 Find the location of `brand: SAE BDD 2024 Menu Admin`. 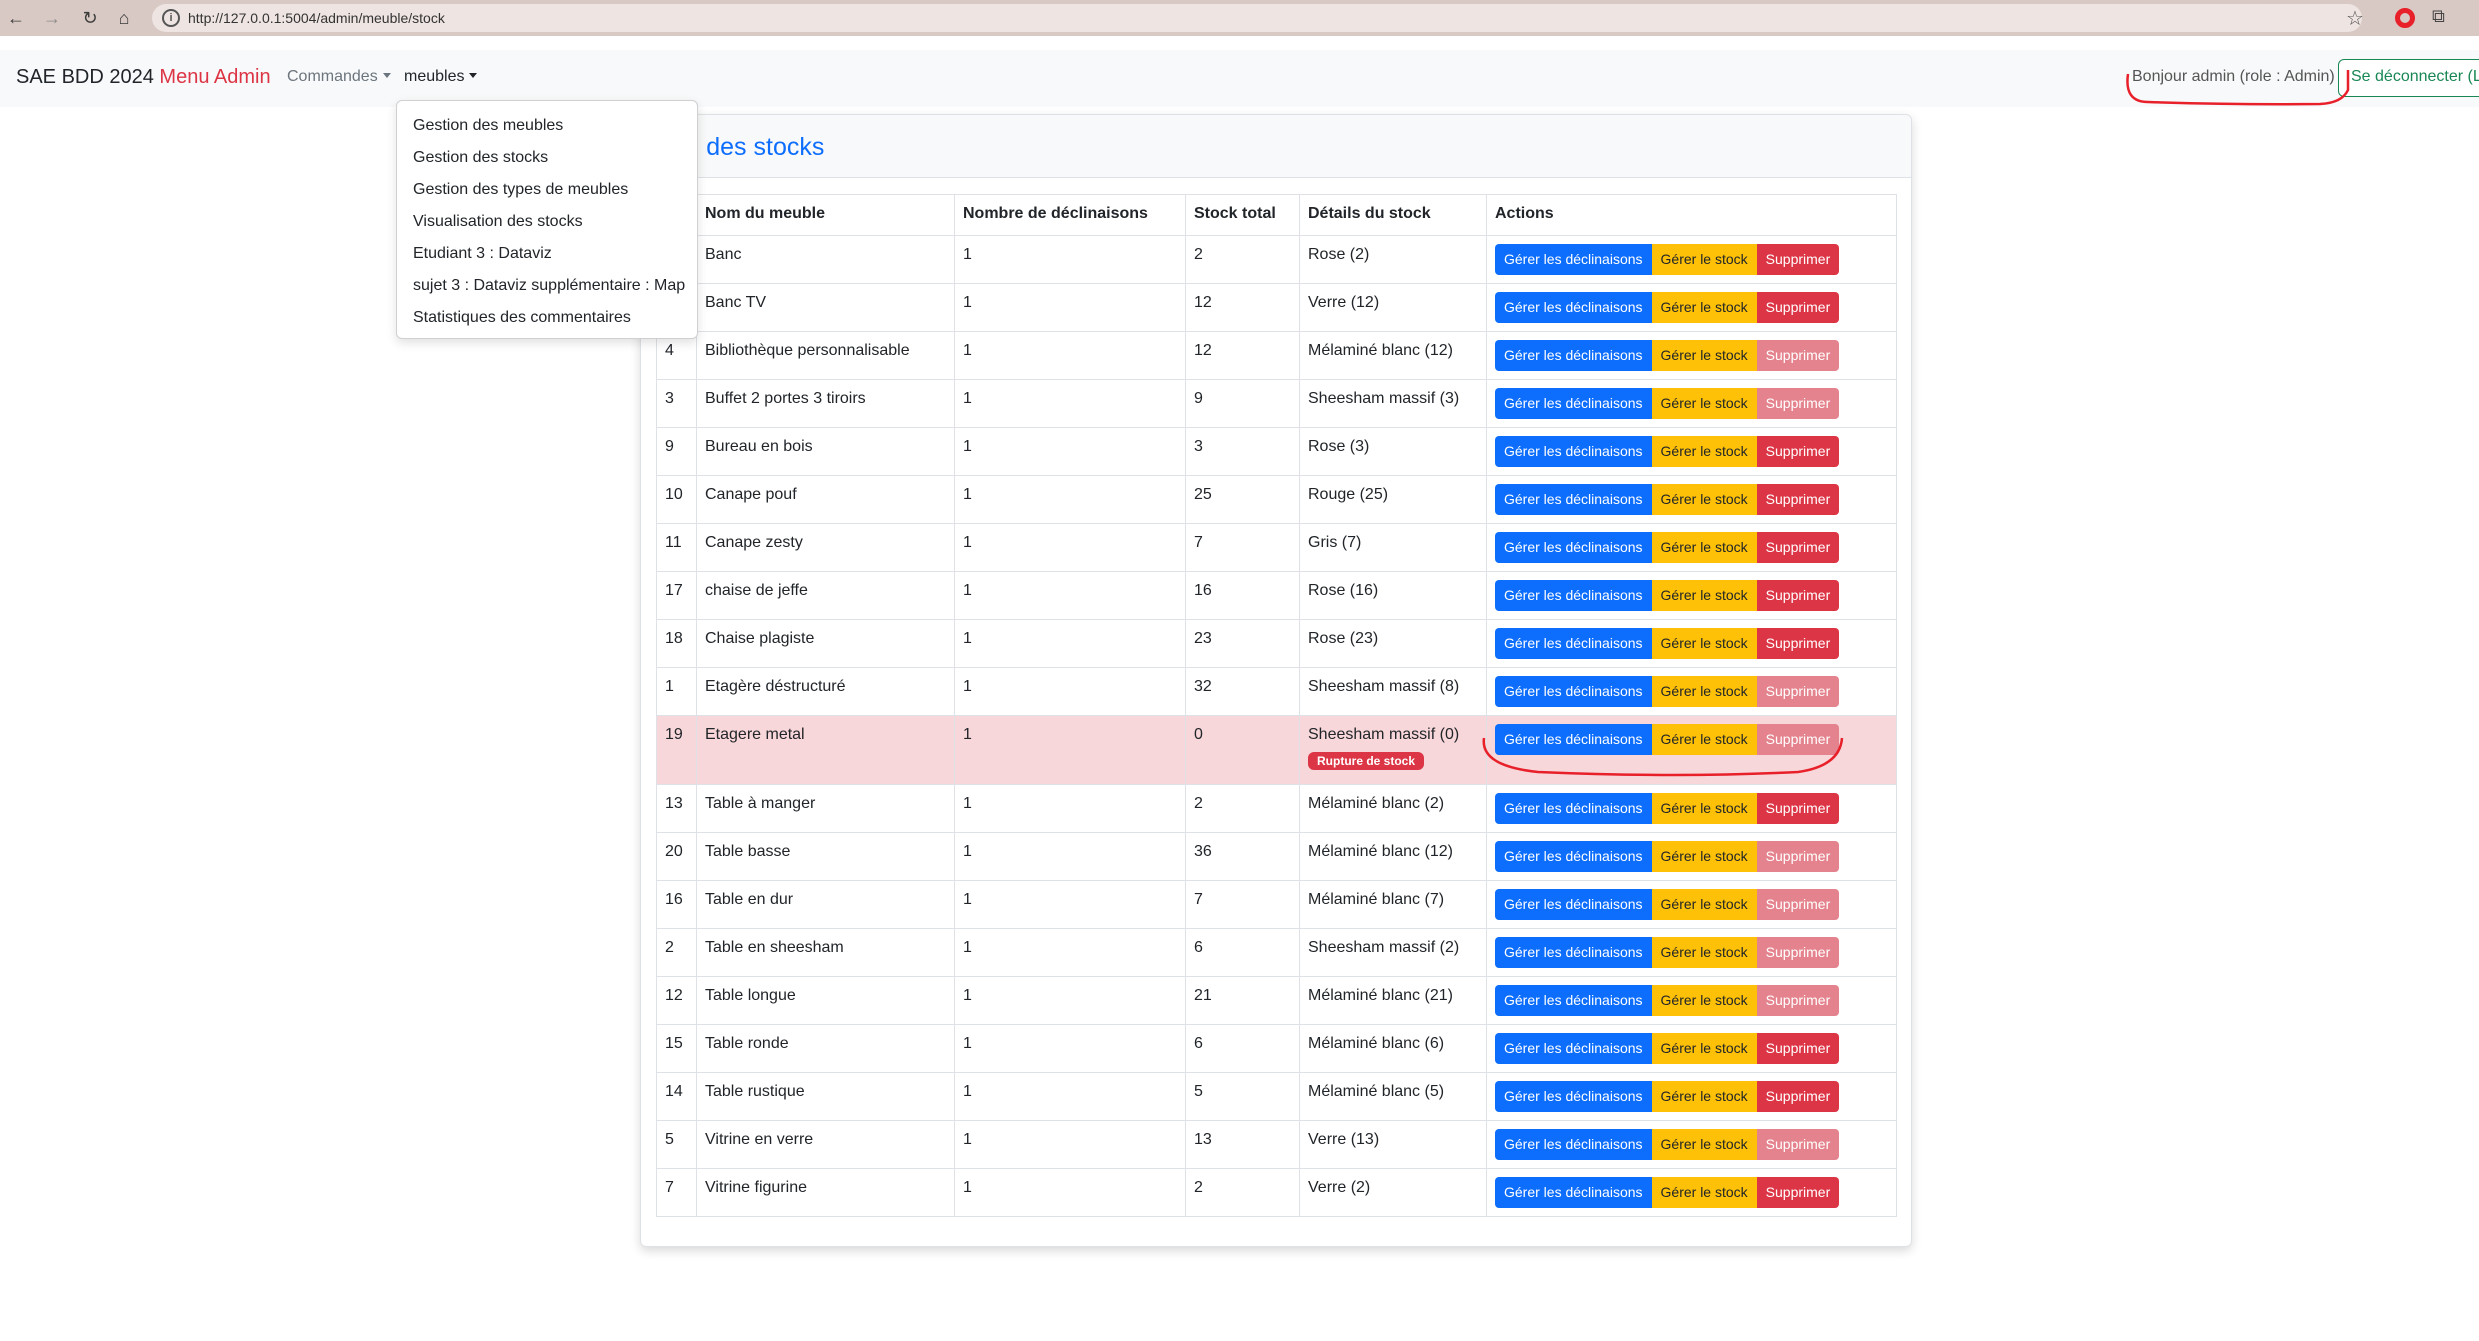

brand: SAE BDD 2024 Menu Admin is located at coordinates (143, 77).